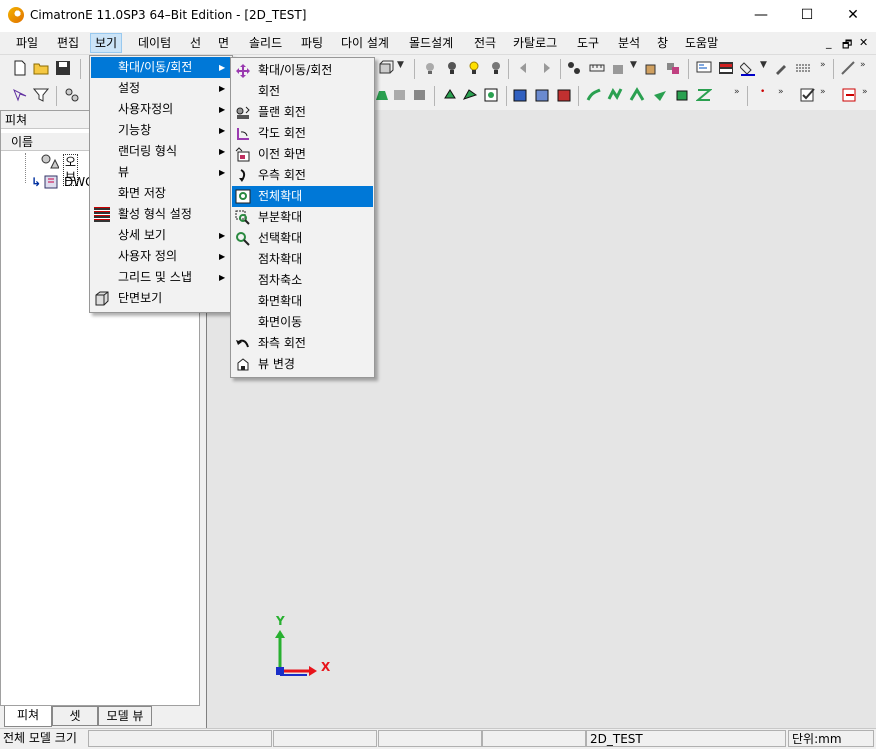 This screenshot has height=749, width=876. What do you see at coordinates (781, 68) in the screenshot?
I see `eyedropper-icon` at bounding box center [781, 68].